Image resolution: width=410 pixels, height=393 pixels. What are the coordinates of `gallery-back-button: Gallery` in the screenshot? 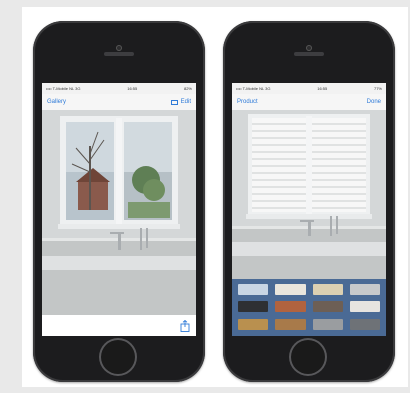 It's located at (56, 102).